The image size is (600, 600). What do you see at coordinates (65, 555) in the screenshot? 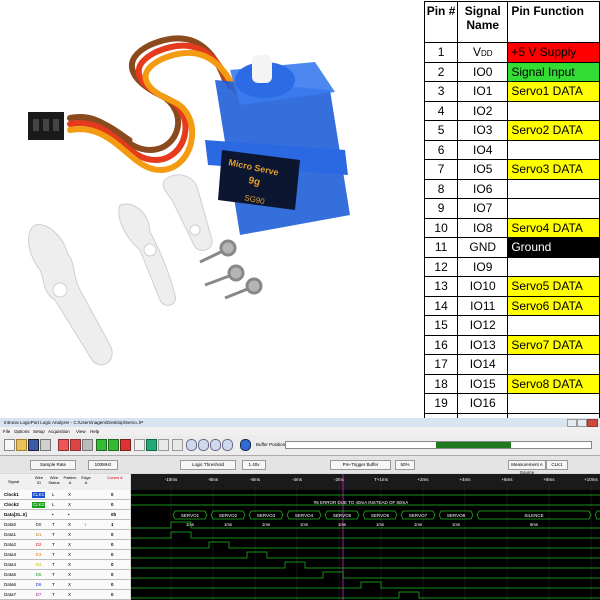
I see `signal-row: Data3 D3 T X 0` at bounding box center [65, 555].